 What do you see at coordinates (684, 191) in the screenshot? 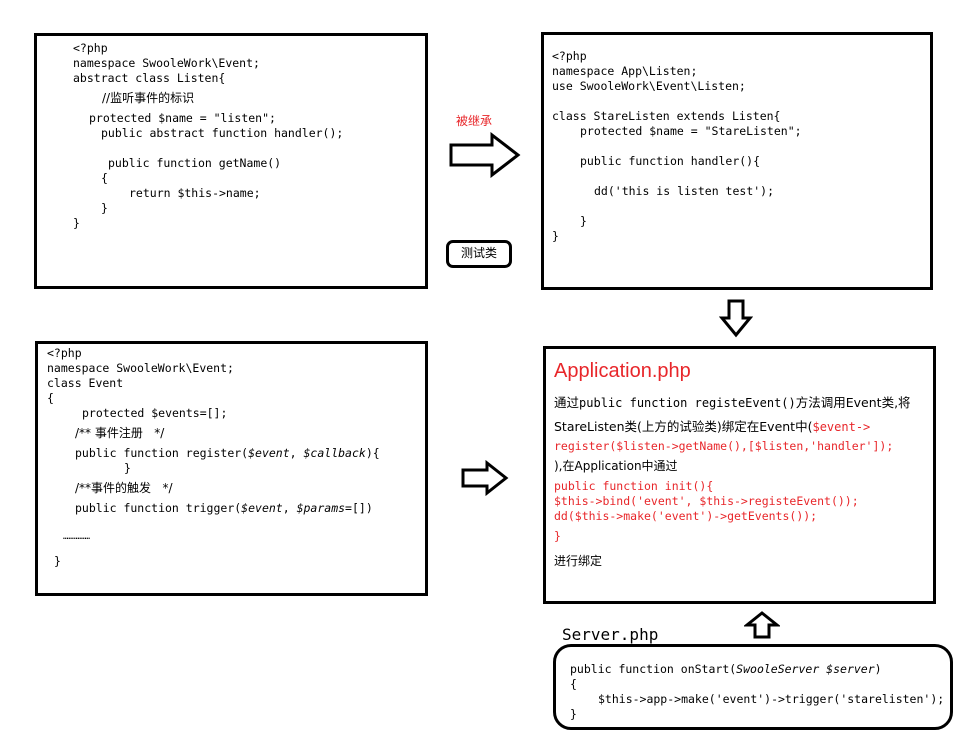
I see `code-line: dd('this is listen test');` at bounding box center [684, 191].